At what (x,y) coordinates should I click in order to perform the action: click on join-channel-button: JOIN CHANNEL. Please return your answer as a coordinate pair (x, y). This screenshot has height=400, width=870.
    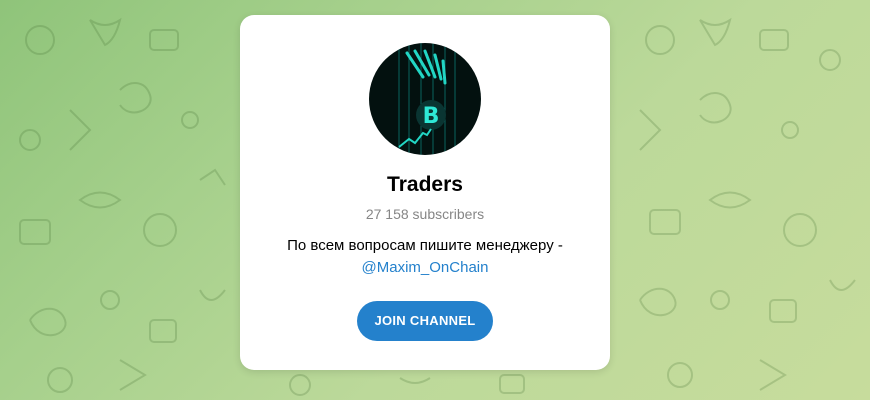
    Looking at the image, I should click on (425, 321).